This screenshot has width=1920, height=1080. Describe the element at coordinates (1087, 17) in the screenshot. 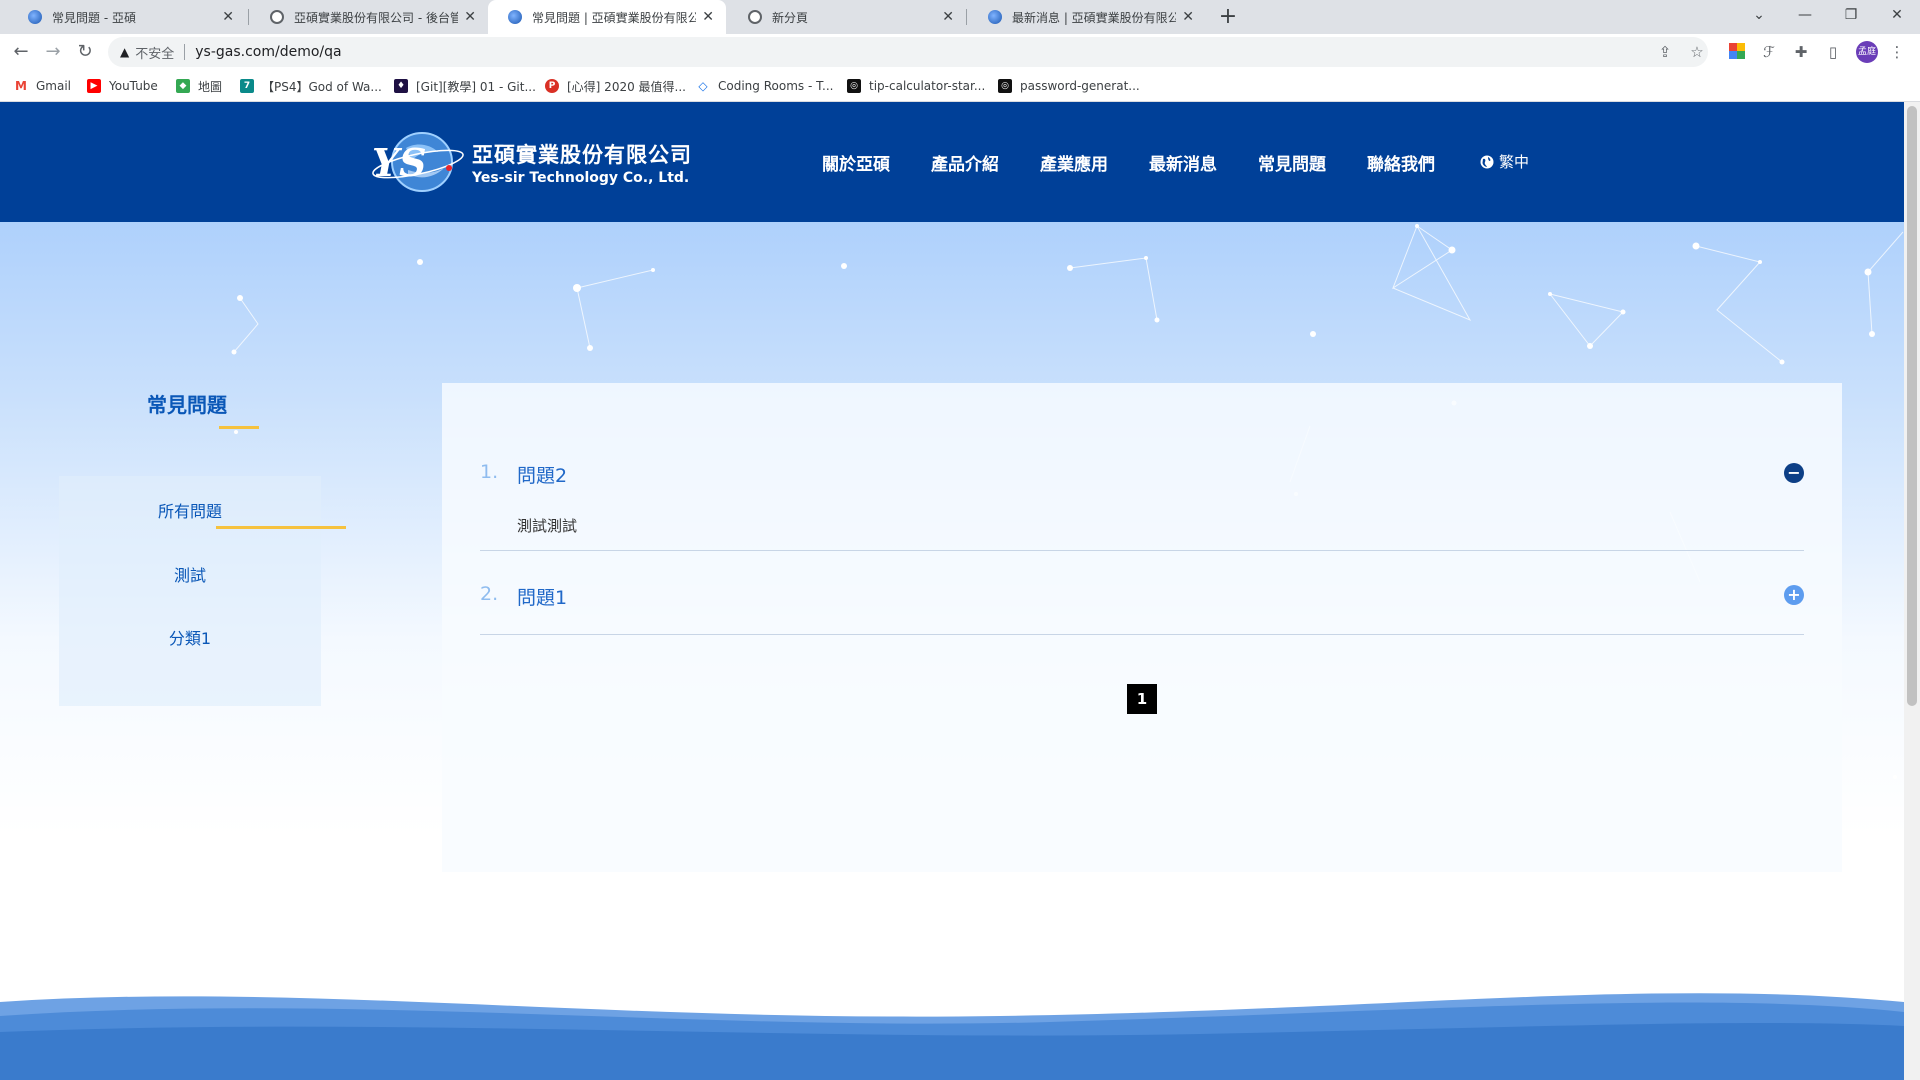

I see `browser-tab: 最新消息 | 亞碩實業股份有限公司 ✕` at that location.